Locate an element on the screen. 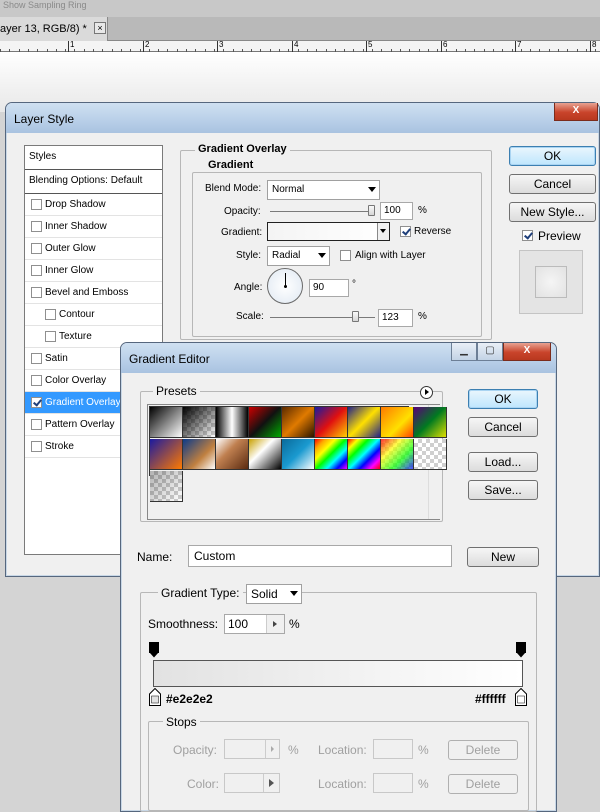 Image resolution: width=600 pixels, height=812 pixels. blend-mode-select: Normal is located at coordinates (323, 190).